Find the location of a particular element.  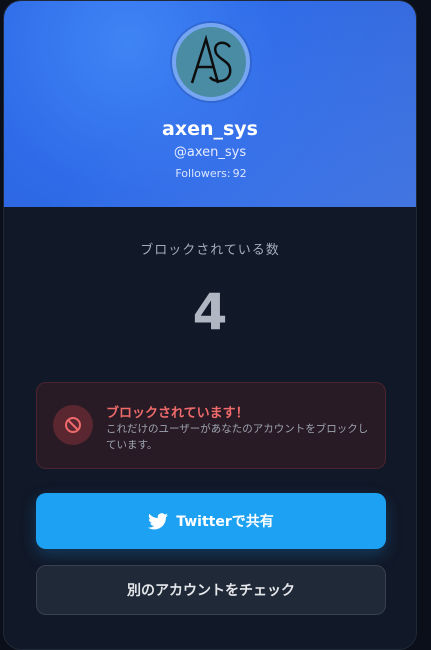

followers-count: Followers: 92 is located at coordinates (210, 173).